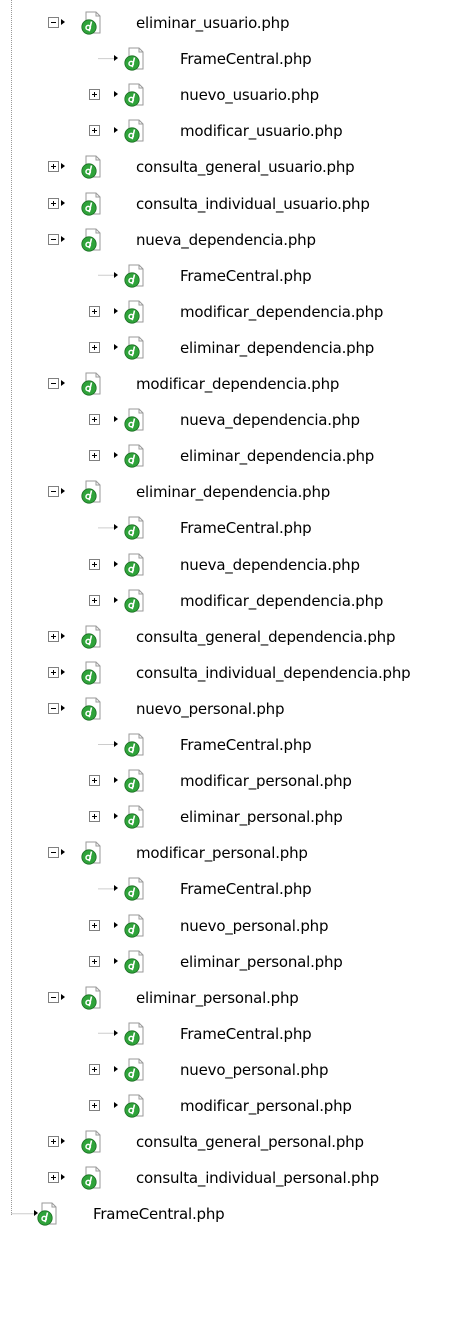  I want to click on tree-item-label: consulta_individual_personal.php, so click(257, 1178).